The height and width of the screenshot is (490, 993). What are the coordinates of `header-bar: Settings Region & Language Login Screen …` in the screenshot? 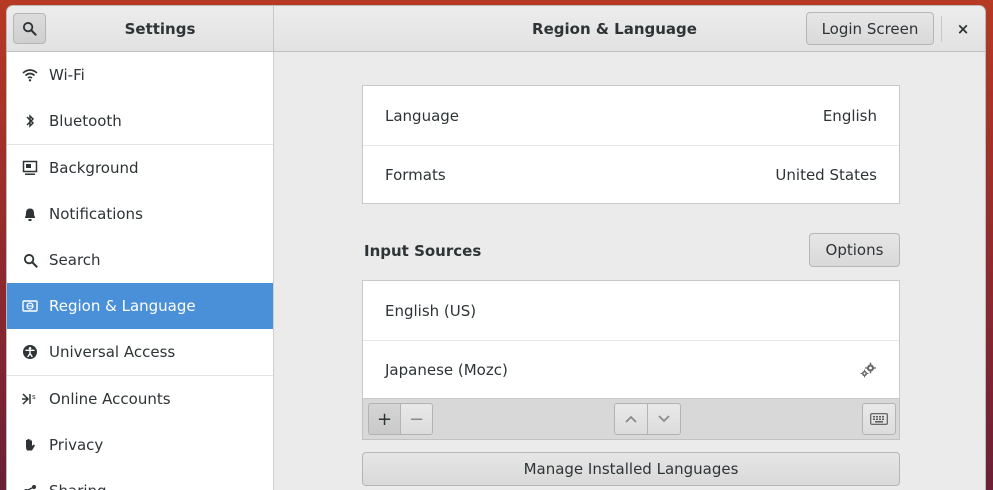 It's located at (496, 29).